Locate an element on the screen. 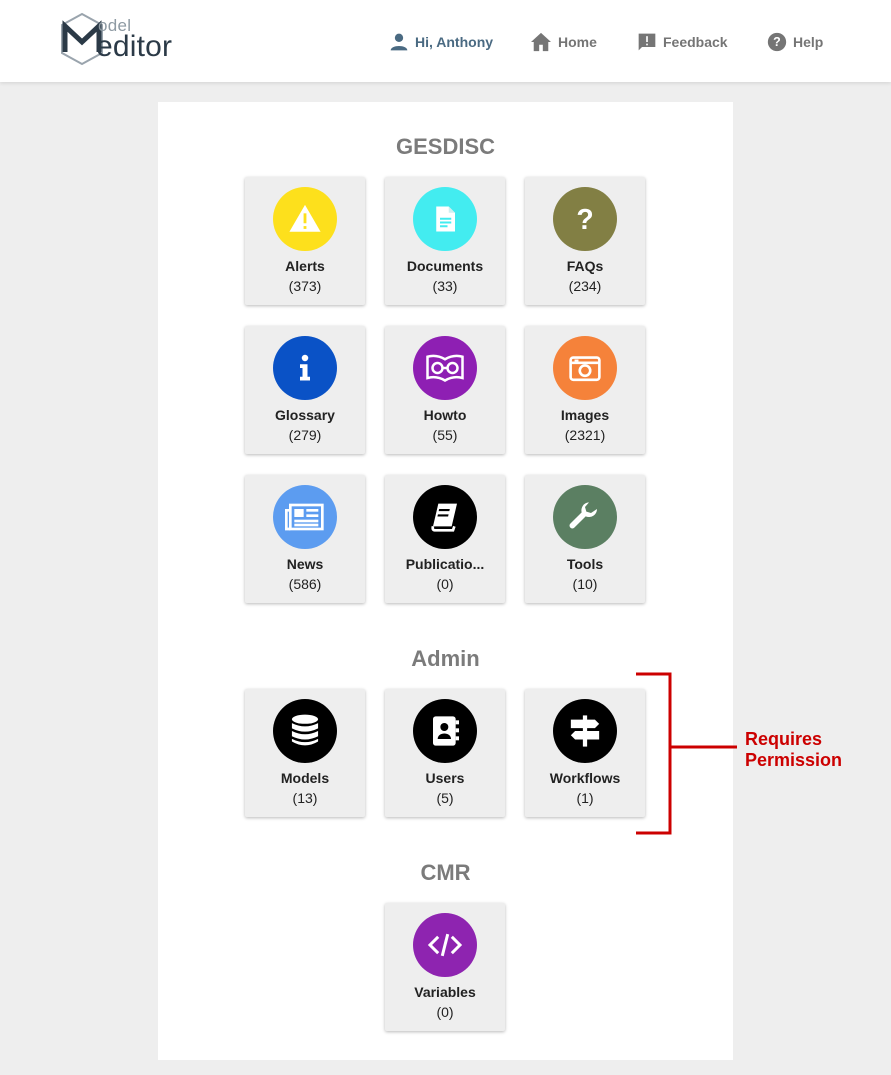  tile-documents: Documents (33) is located at coordinates (445, 241).